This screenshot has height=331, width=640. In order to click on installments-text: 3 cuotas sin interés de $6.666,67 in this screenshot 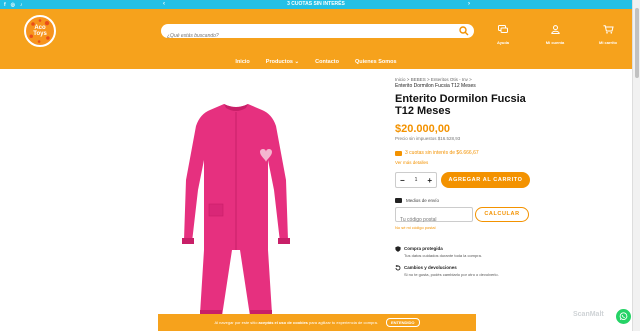, I will do `click(442, 153)`.